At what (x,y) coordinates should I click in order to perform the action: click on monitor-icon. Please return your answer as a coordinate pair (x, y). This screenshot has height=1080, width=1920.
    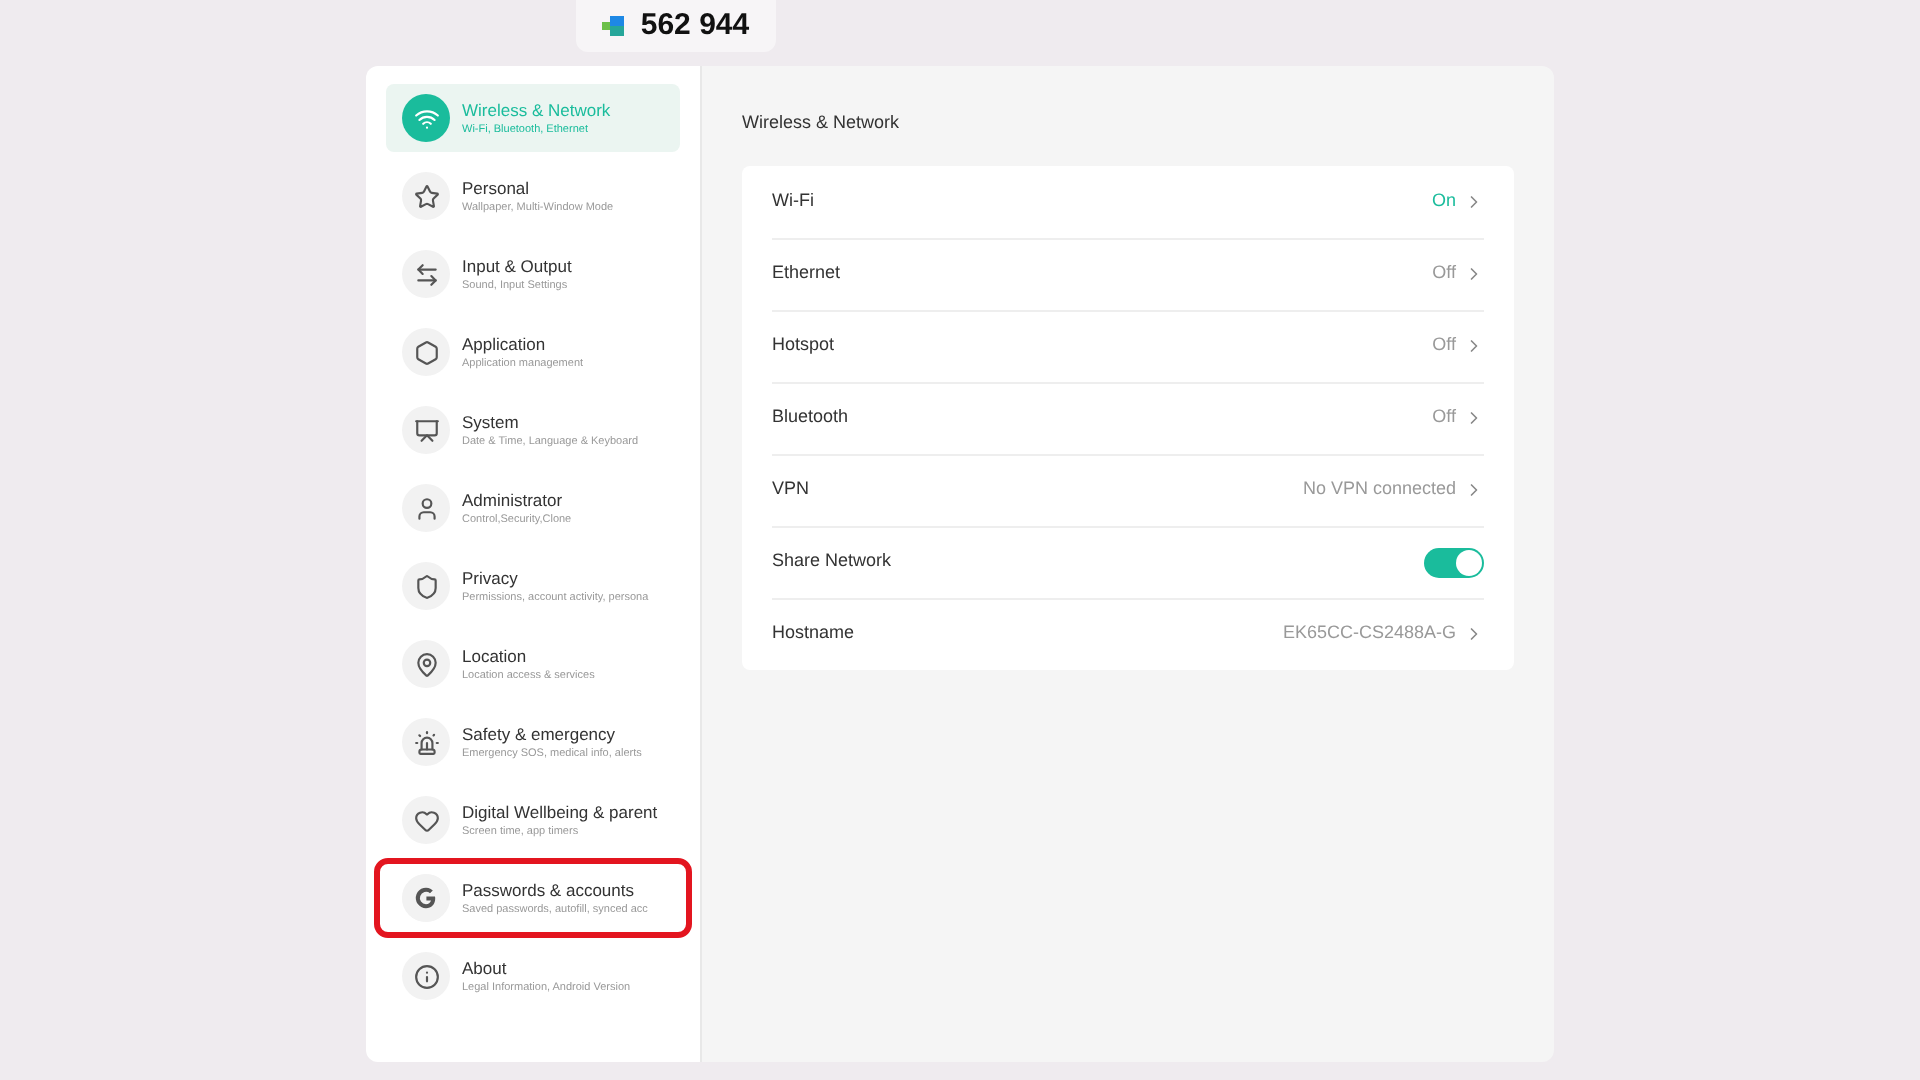
    Looking at the image, I should click on (426, 430).